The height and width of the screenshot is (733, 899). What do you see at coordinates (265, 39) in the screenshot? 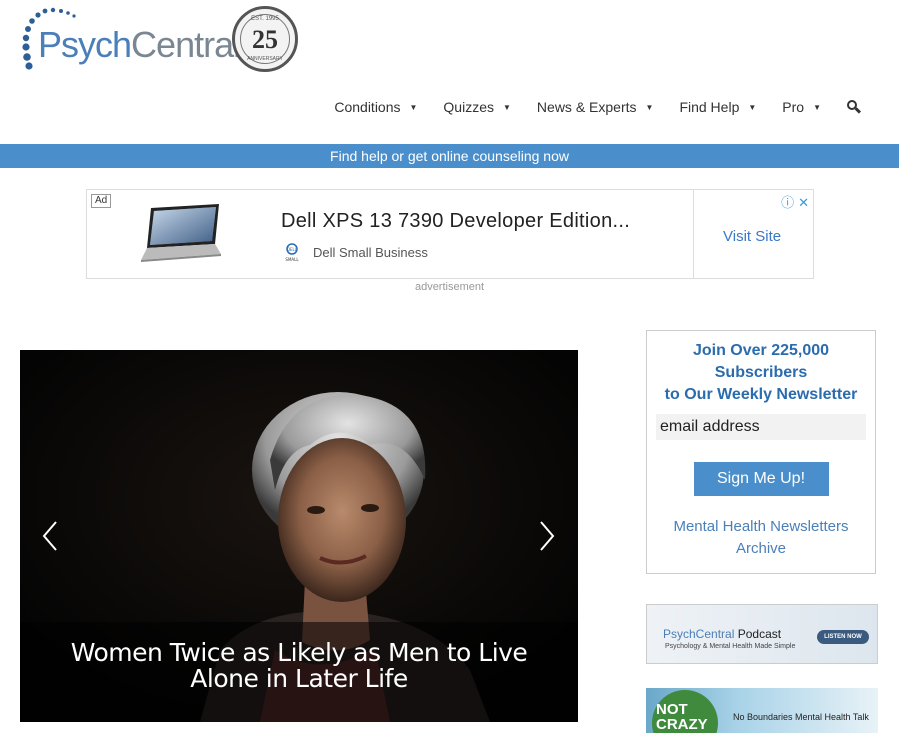
I see `anniversary-badge: EST. 1995 25 ANNIVERSARY` at bounding box center [265, 39].